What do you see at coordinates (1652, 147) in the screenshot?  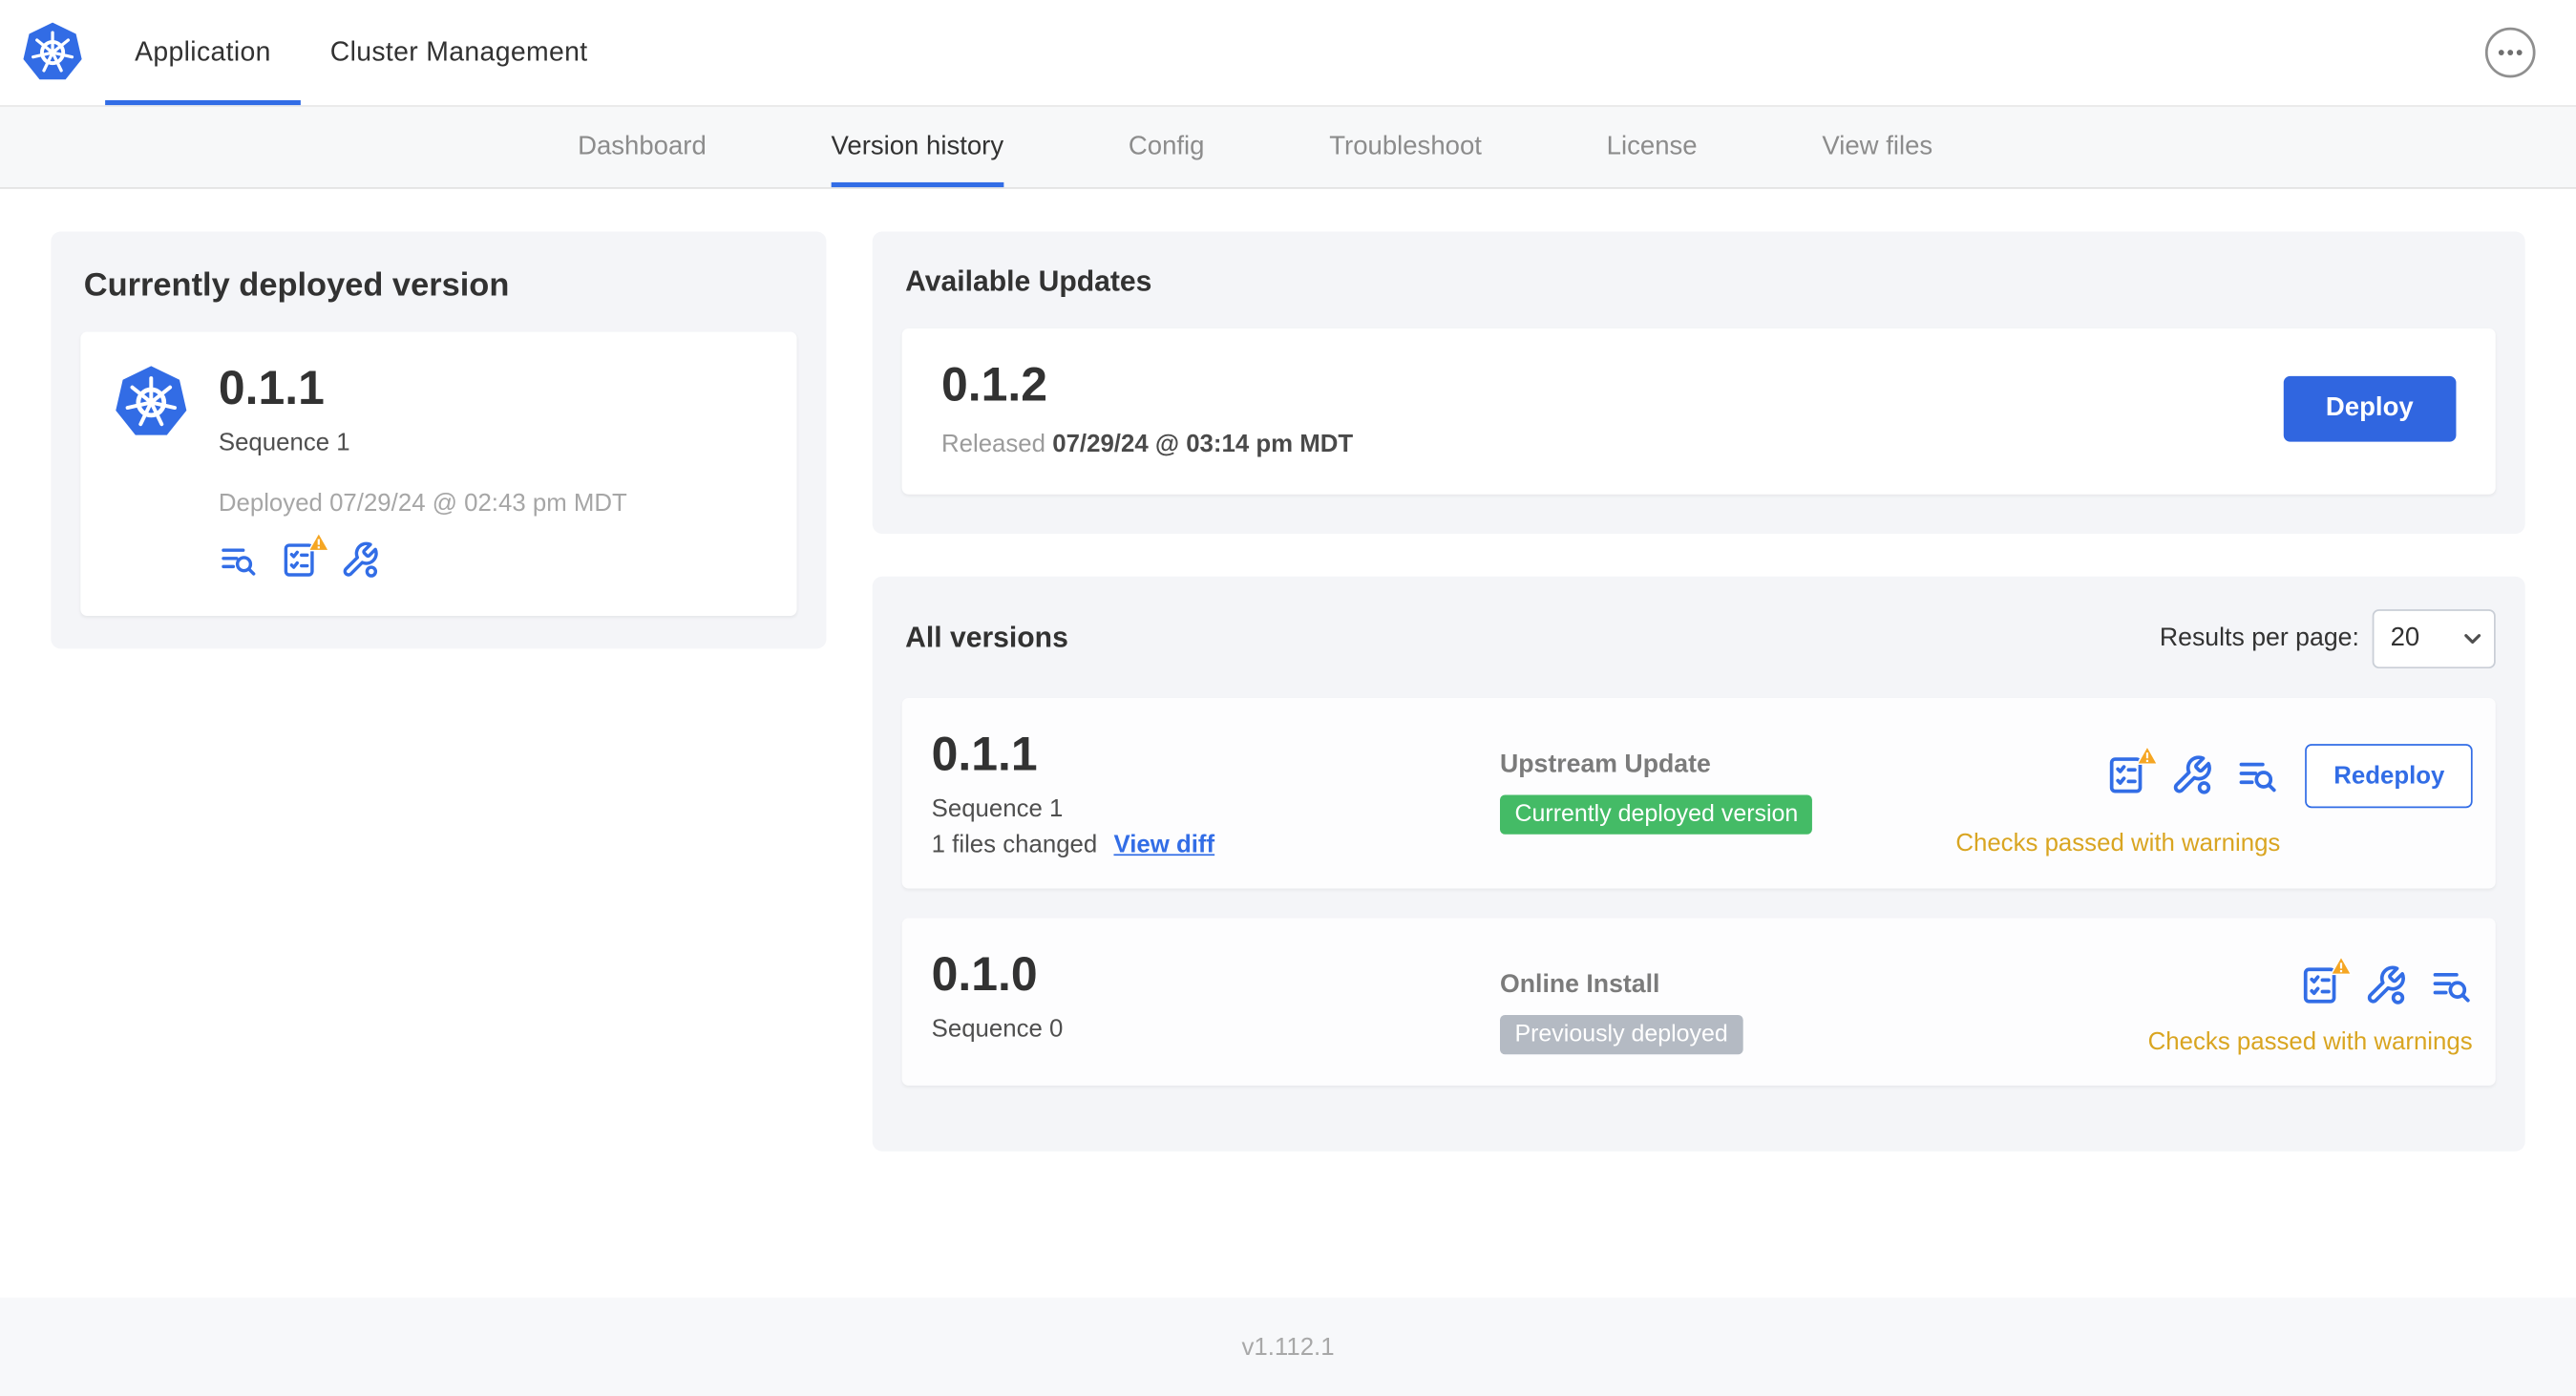 I see `subnav-tab-license: License` at bounding box center [1652, 147].